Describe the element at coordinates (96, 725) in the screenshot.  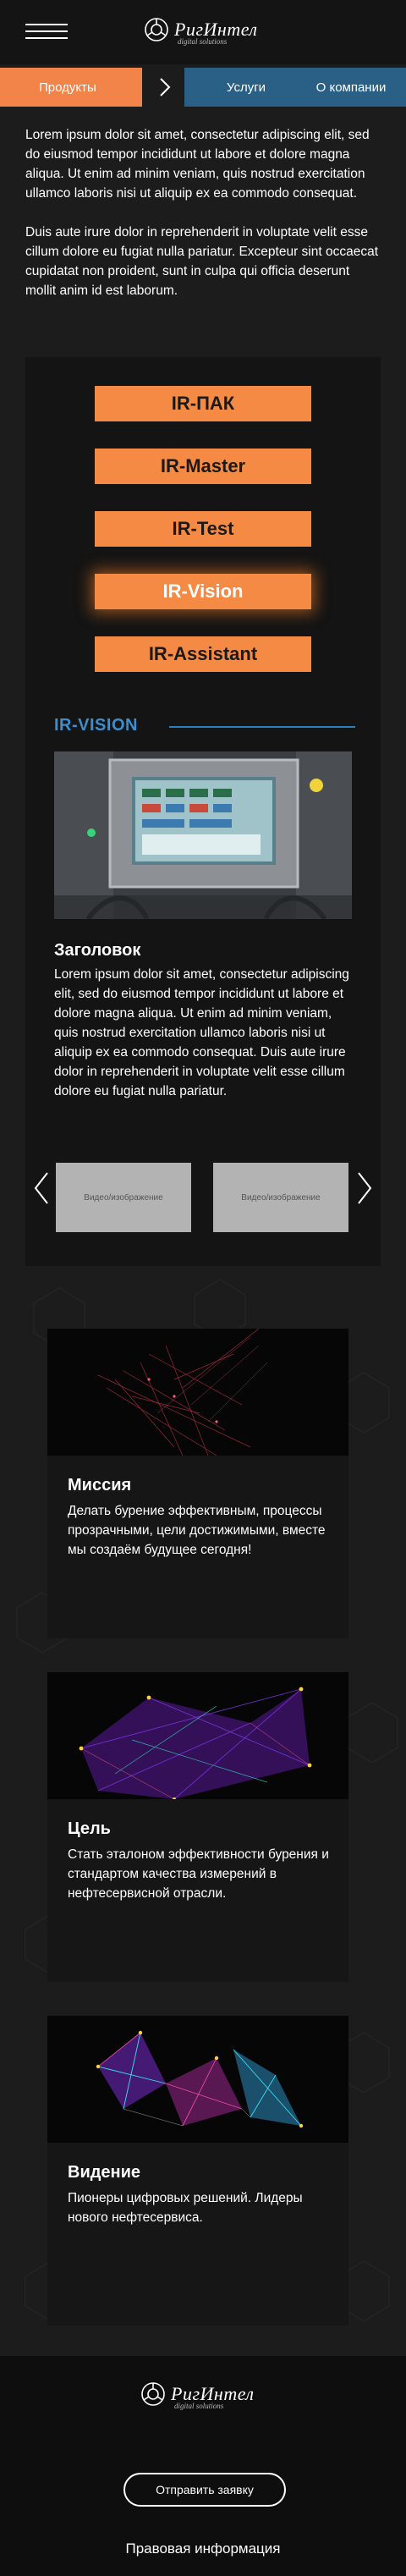
I see `product-section-title: IR-VISION` at that location.